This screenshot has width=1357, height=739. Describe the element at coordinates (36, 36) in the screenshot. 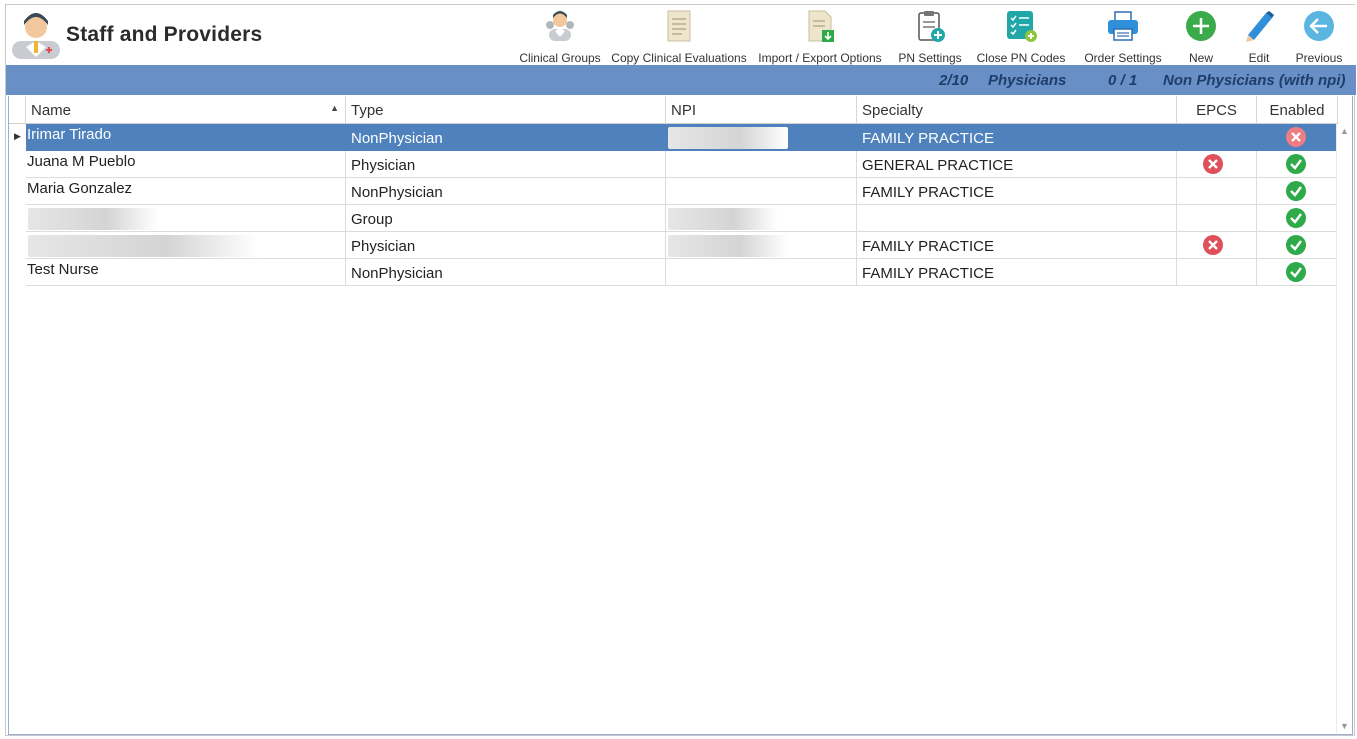

I see `staff-doctor-icon` at that location.